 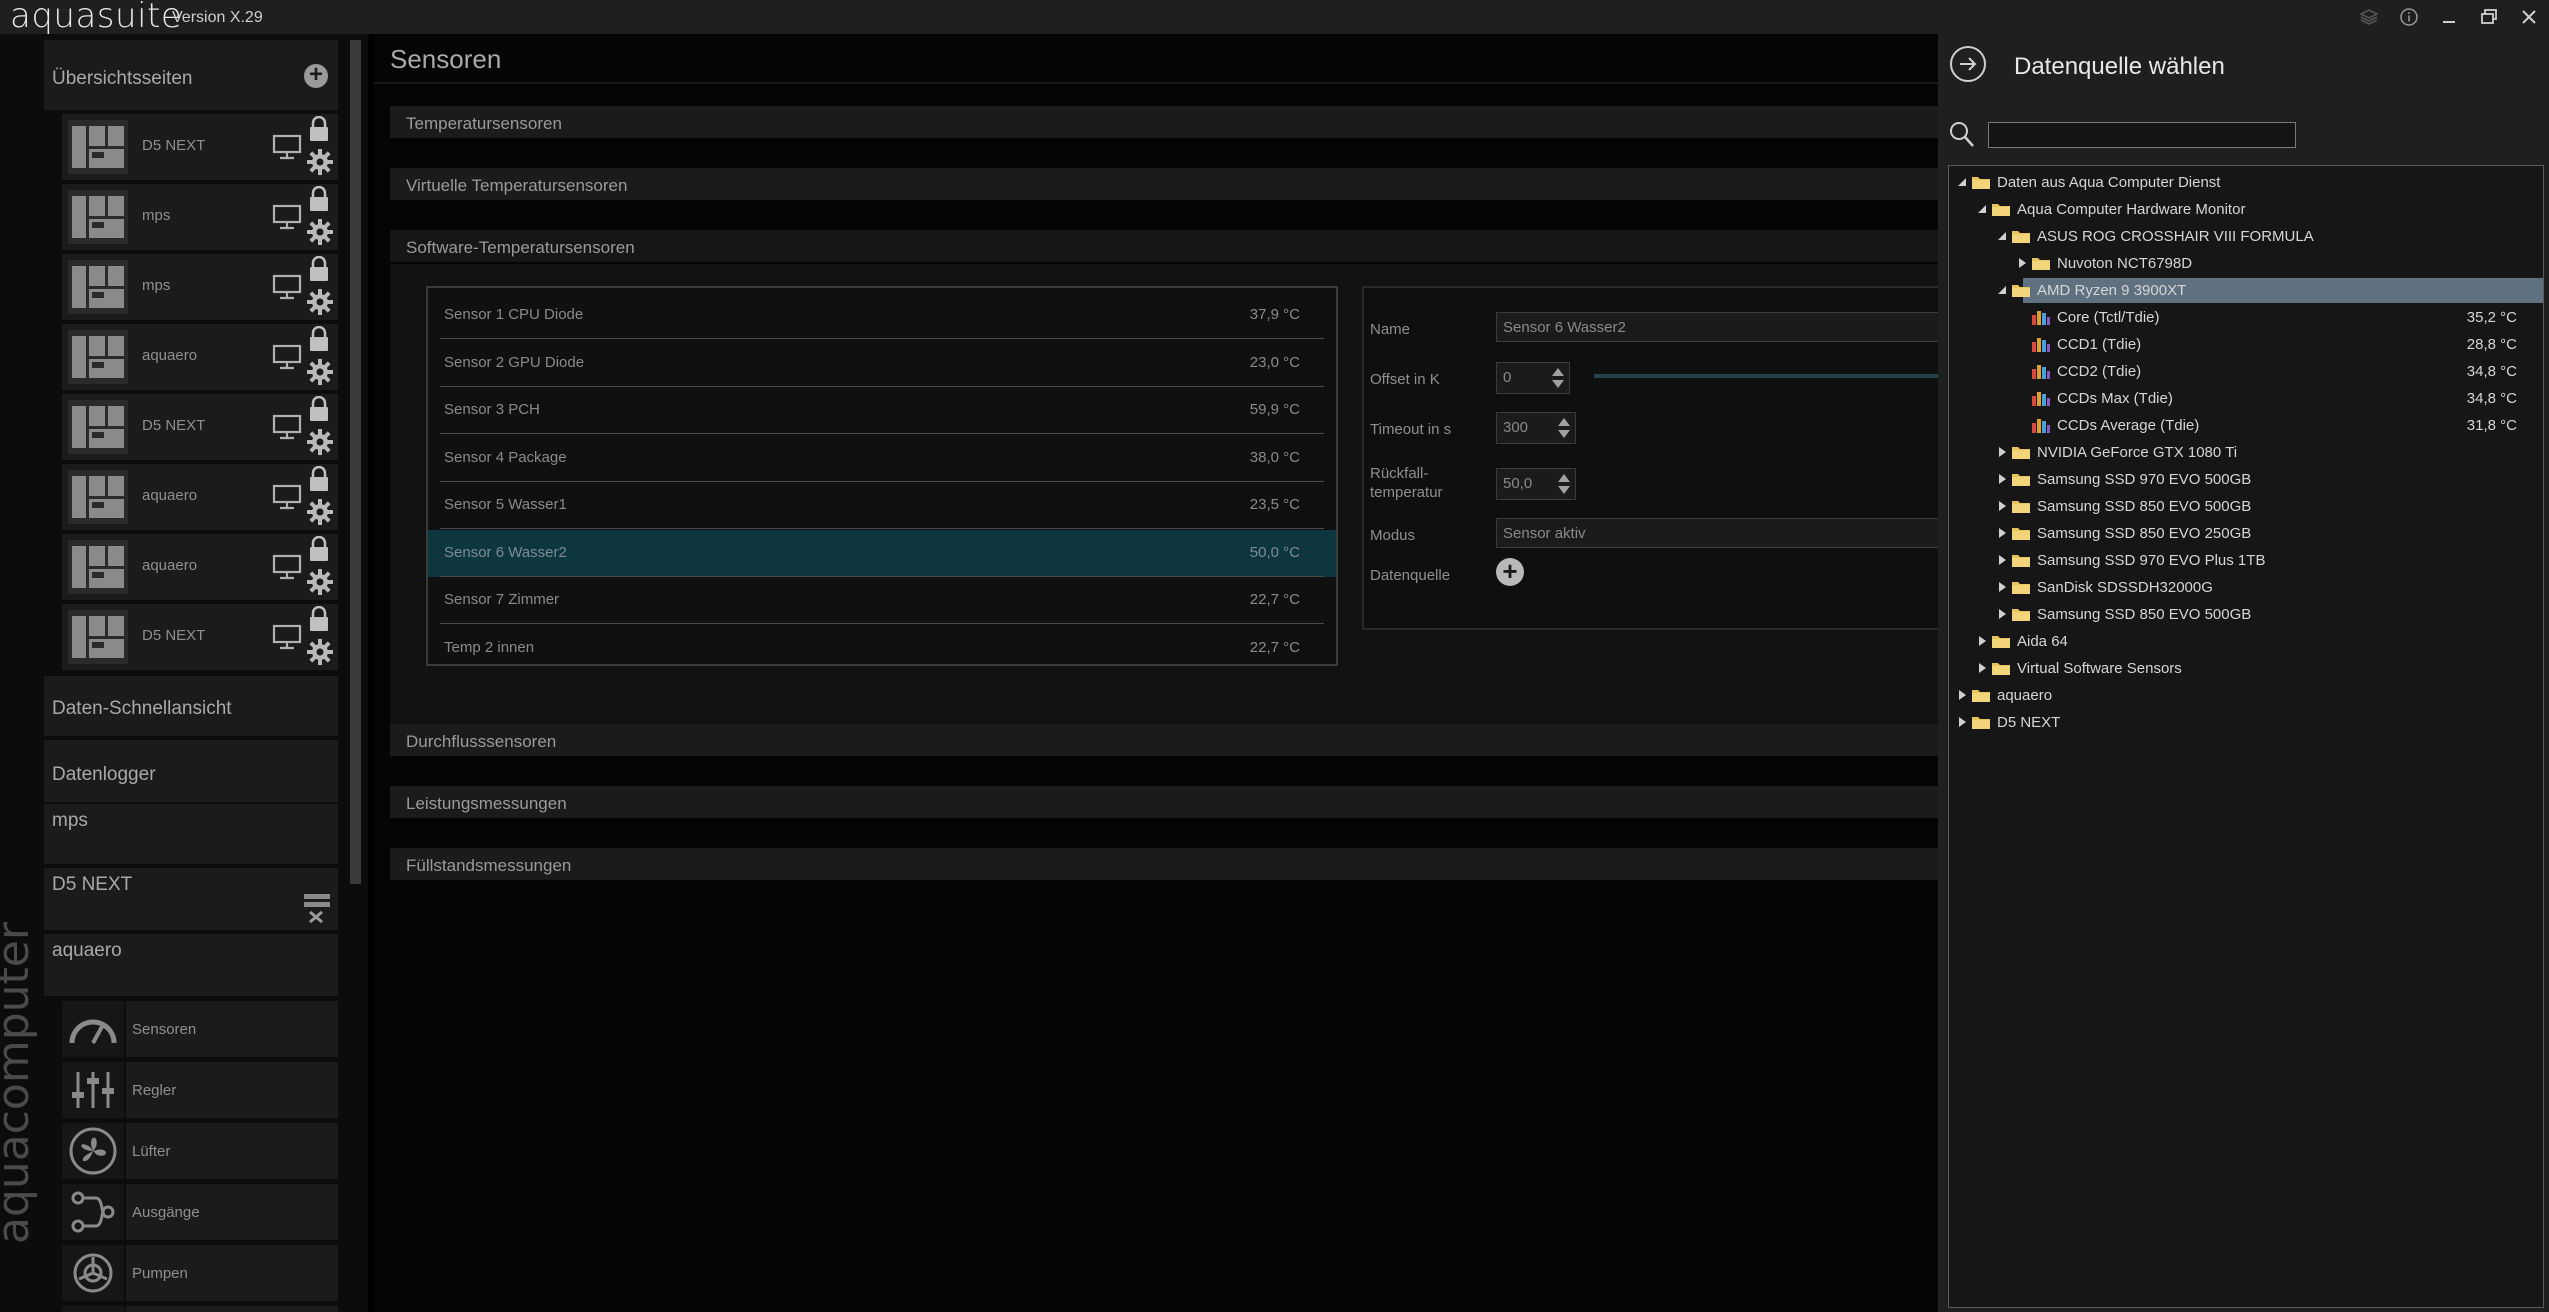 I want to click on tree-folder-item: AMD Ryzen 9 3900XT, so click(x=2246, y=290).